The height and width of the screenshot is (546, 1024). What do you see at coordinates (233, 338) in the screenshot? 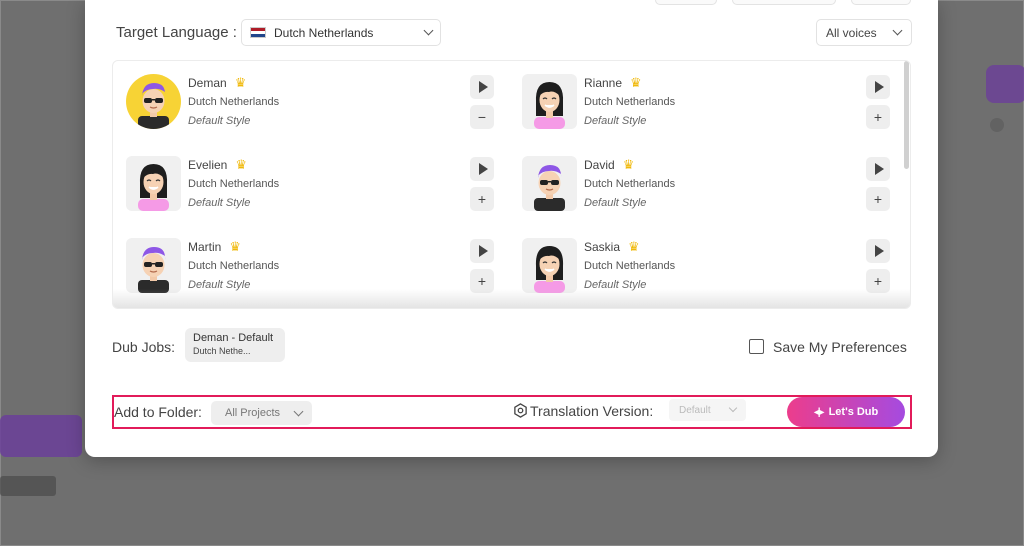
I see `dub-job-title: Deman - Default` at bounding box center [233, 338].